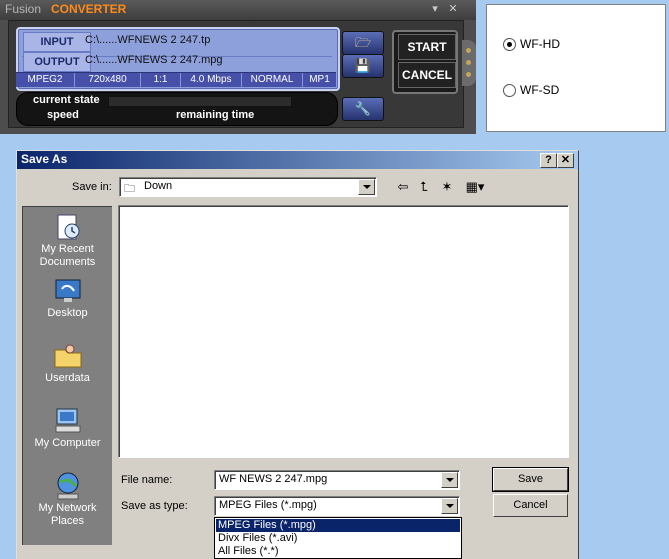 The image size is (669, 559). I want to click on save-file-button: 💾, so click(363, 66).